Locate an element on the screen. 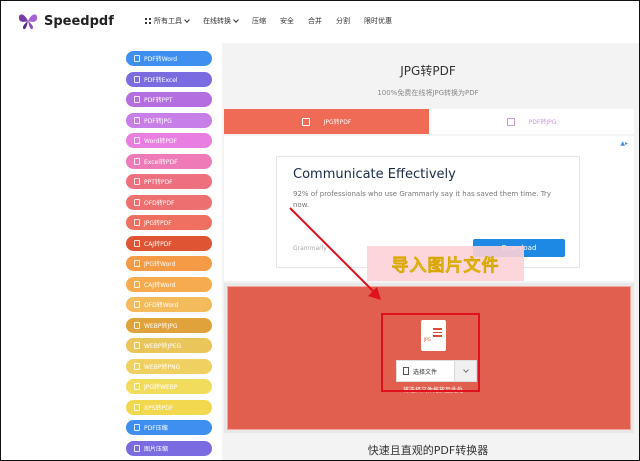 Image resolution: width=640 pixels, height=461 pixels. nav-label: 在线转换 is located at coordinates (217, 21).